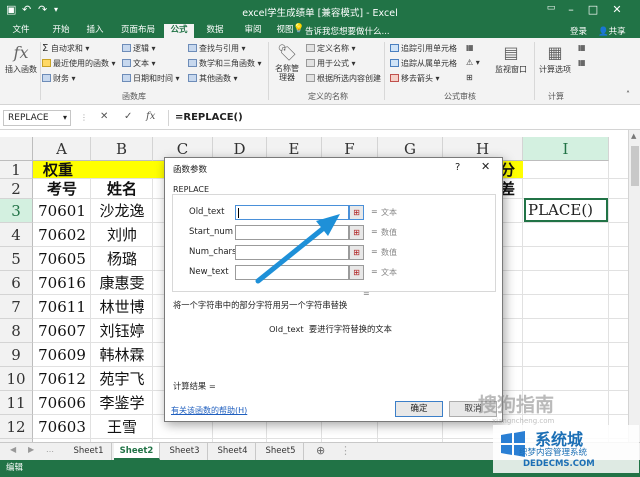  Describe the element at coordinates (559, 464) in the screenshot. I see `site-watermark-domain: DEDECMS.COM` at that location.